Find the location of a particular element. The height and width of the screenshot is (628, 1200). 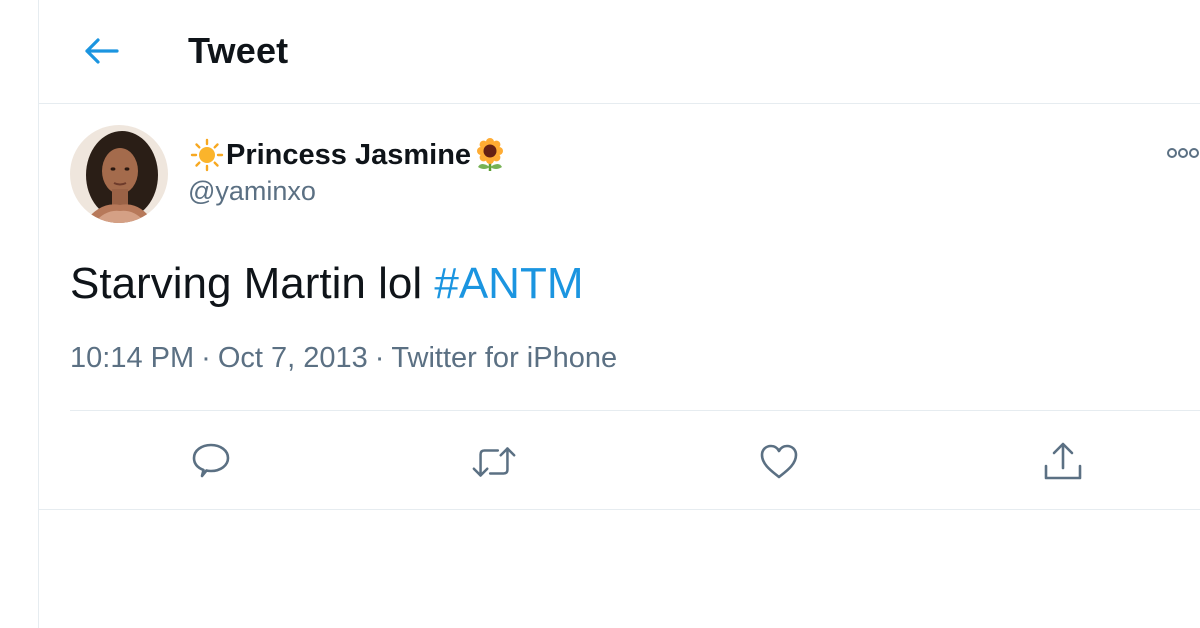

share-icon is located at coordinates (1063, 461).